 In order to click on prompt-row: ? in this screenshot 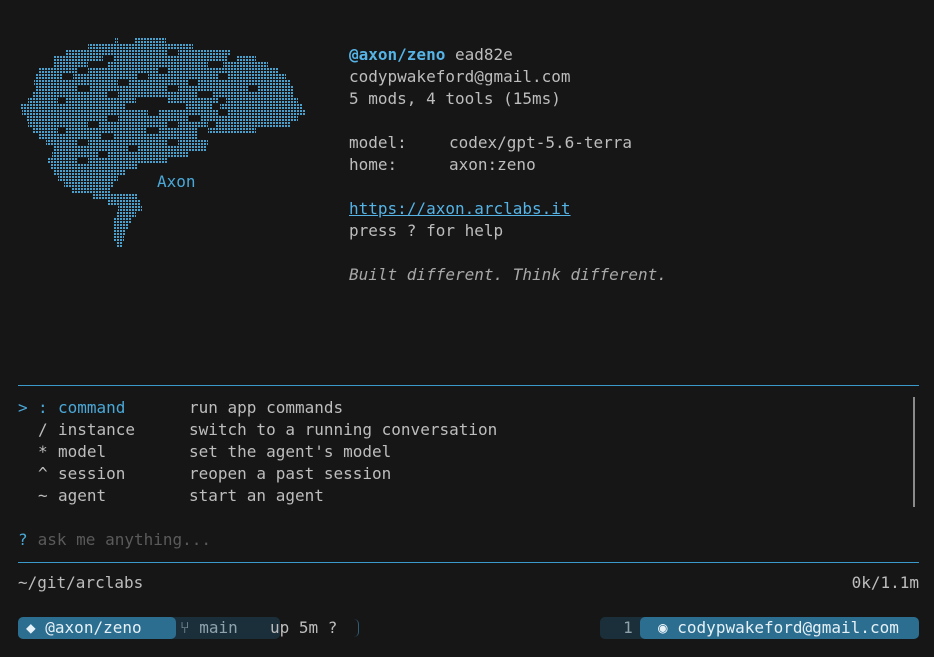, I will do `click(328, 540)`.